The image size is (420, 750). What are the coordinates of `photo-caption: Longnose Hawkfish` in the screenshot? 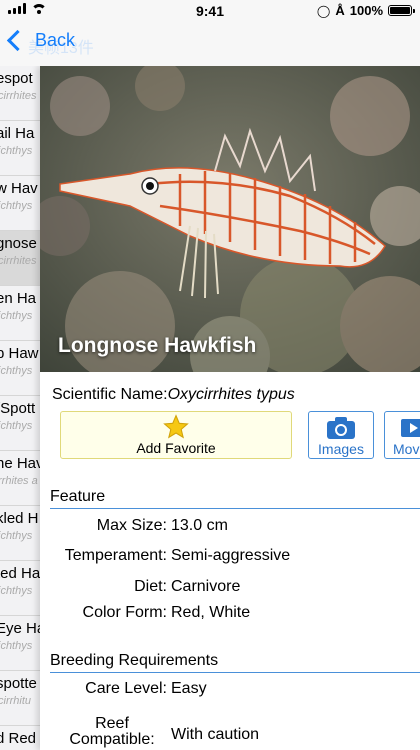 It's located at (157, 345).